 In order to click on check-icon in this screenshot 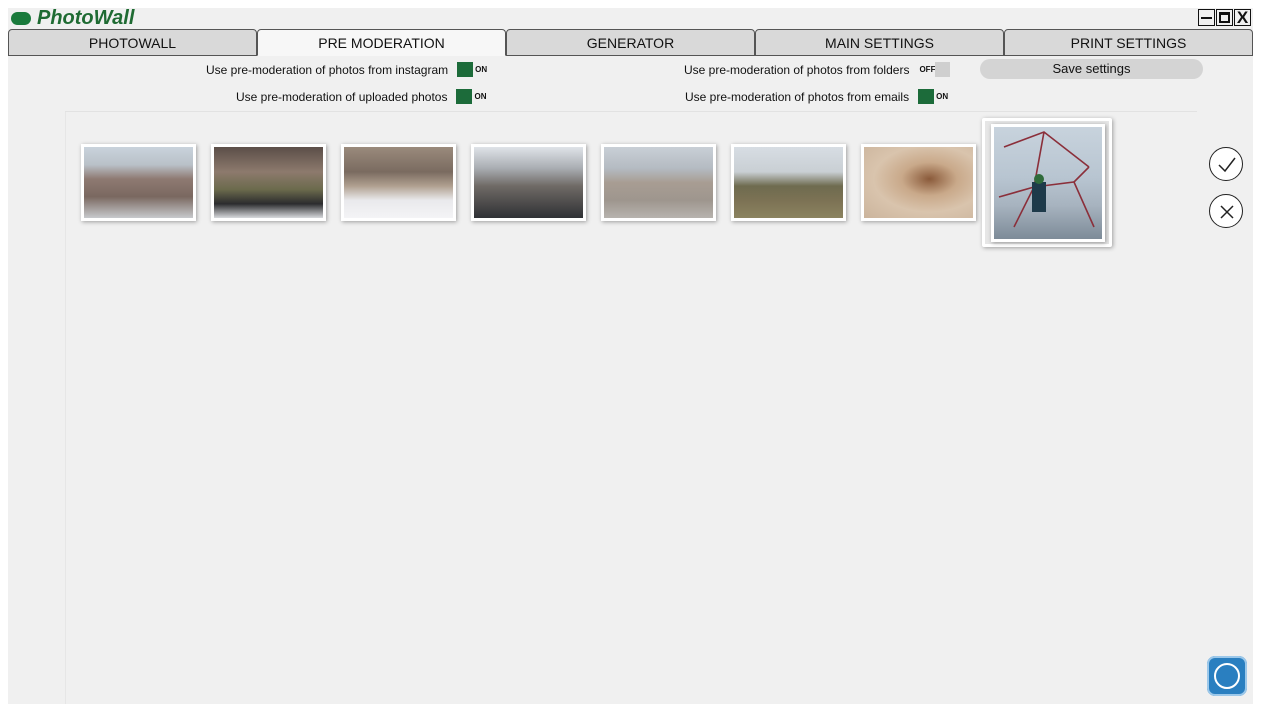, I will do `click(1227, 165)`.